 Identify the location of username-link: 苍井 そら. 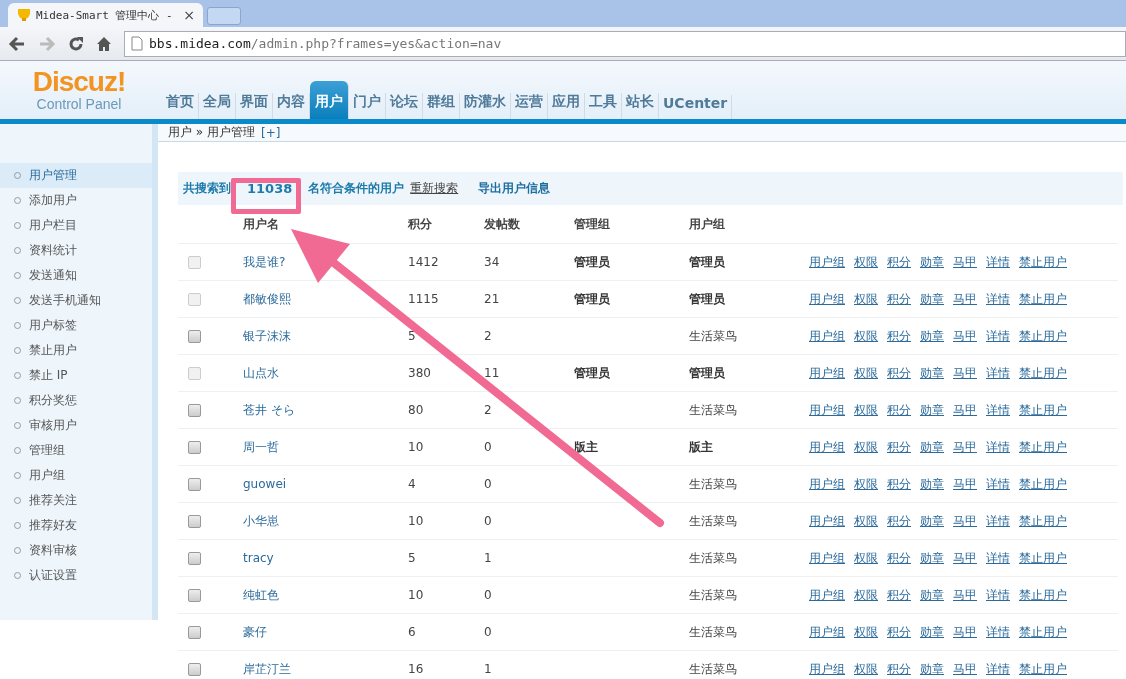
(325, 410).